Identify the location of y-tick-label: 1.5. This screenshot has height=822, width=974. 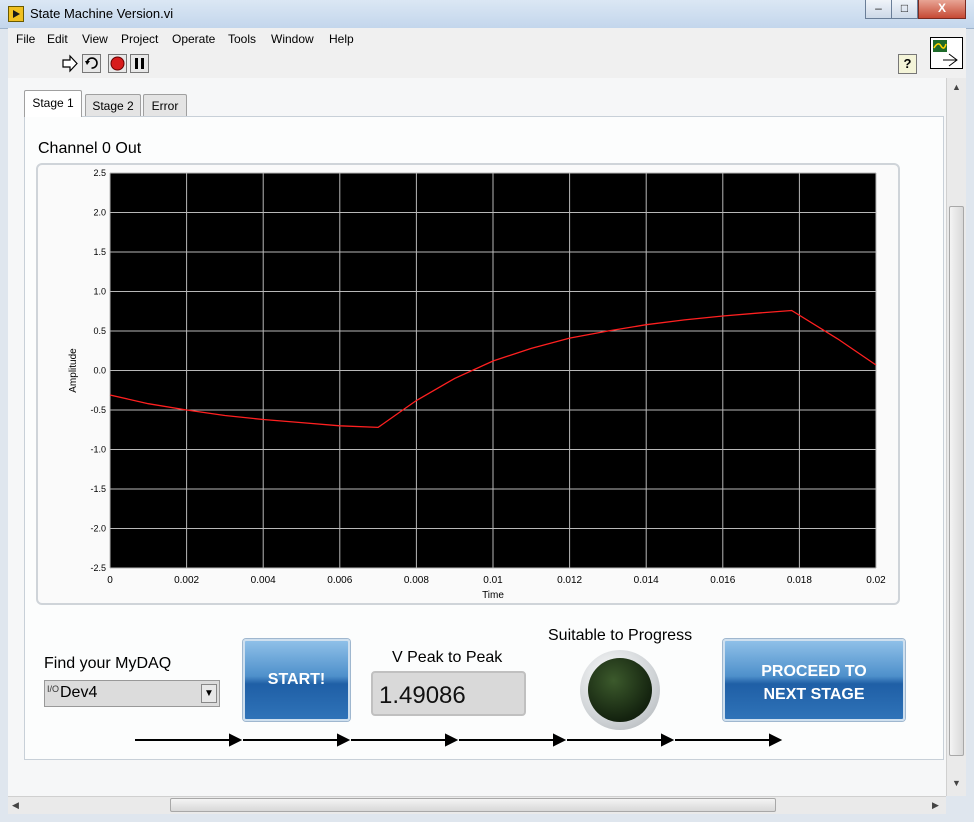
(99, 252).